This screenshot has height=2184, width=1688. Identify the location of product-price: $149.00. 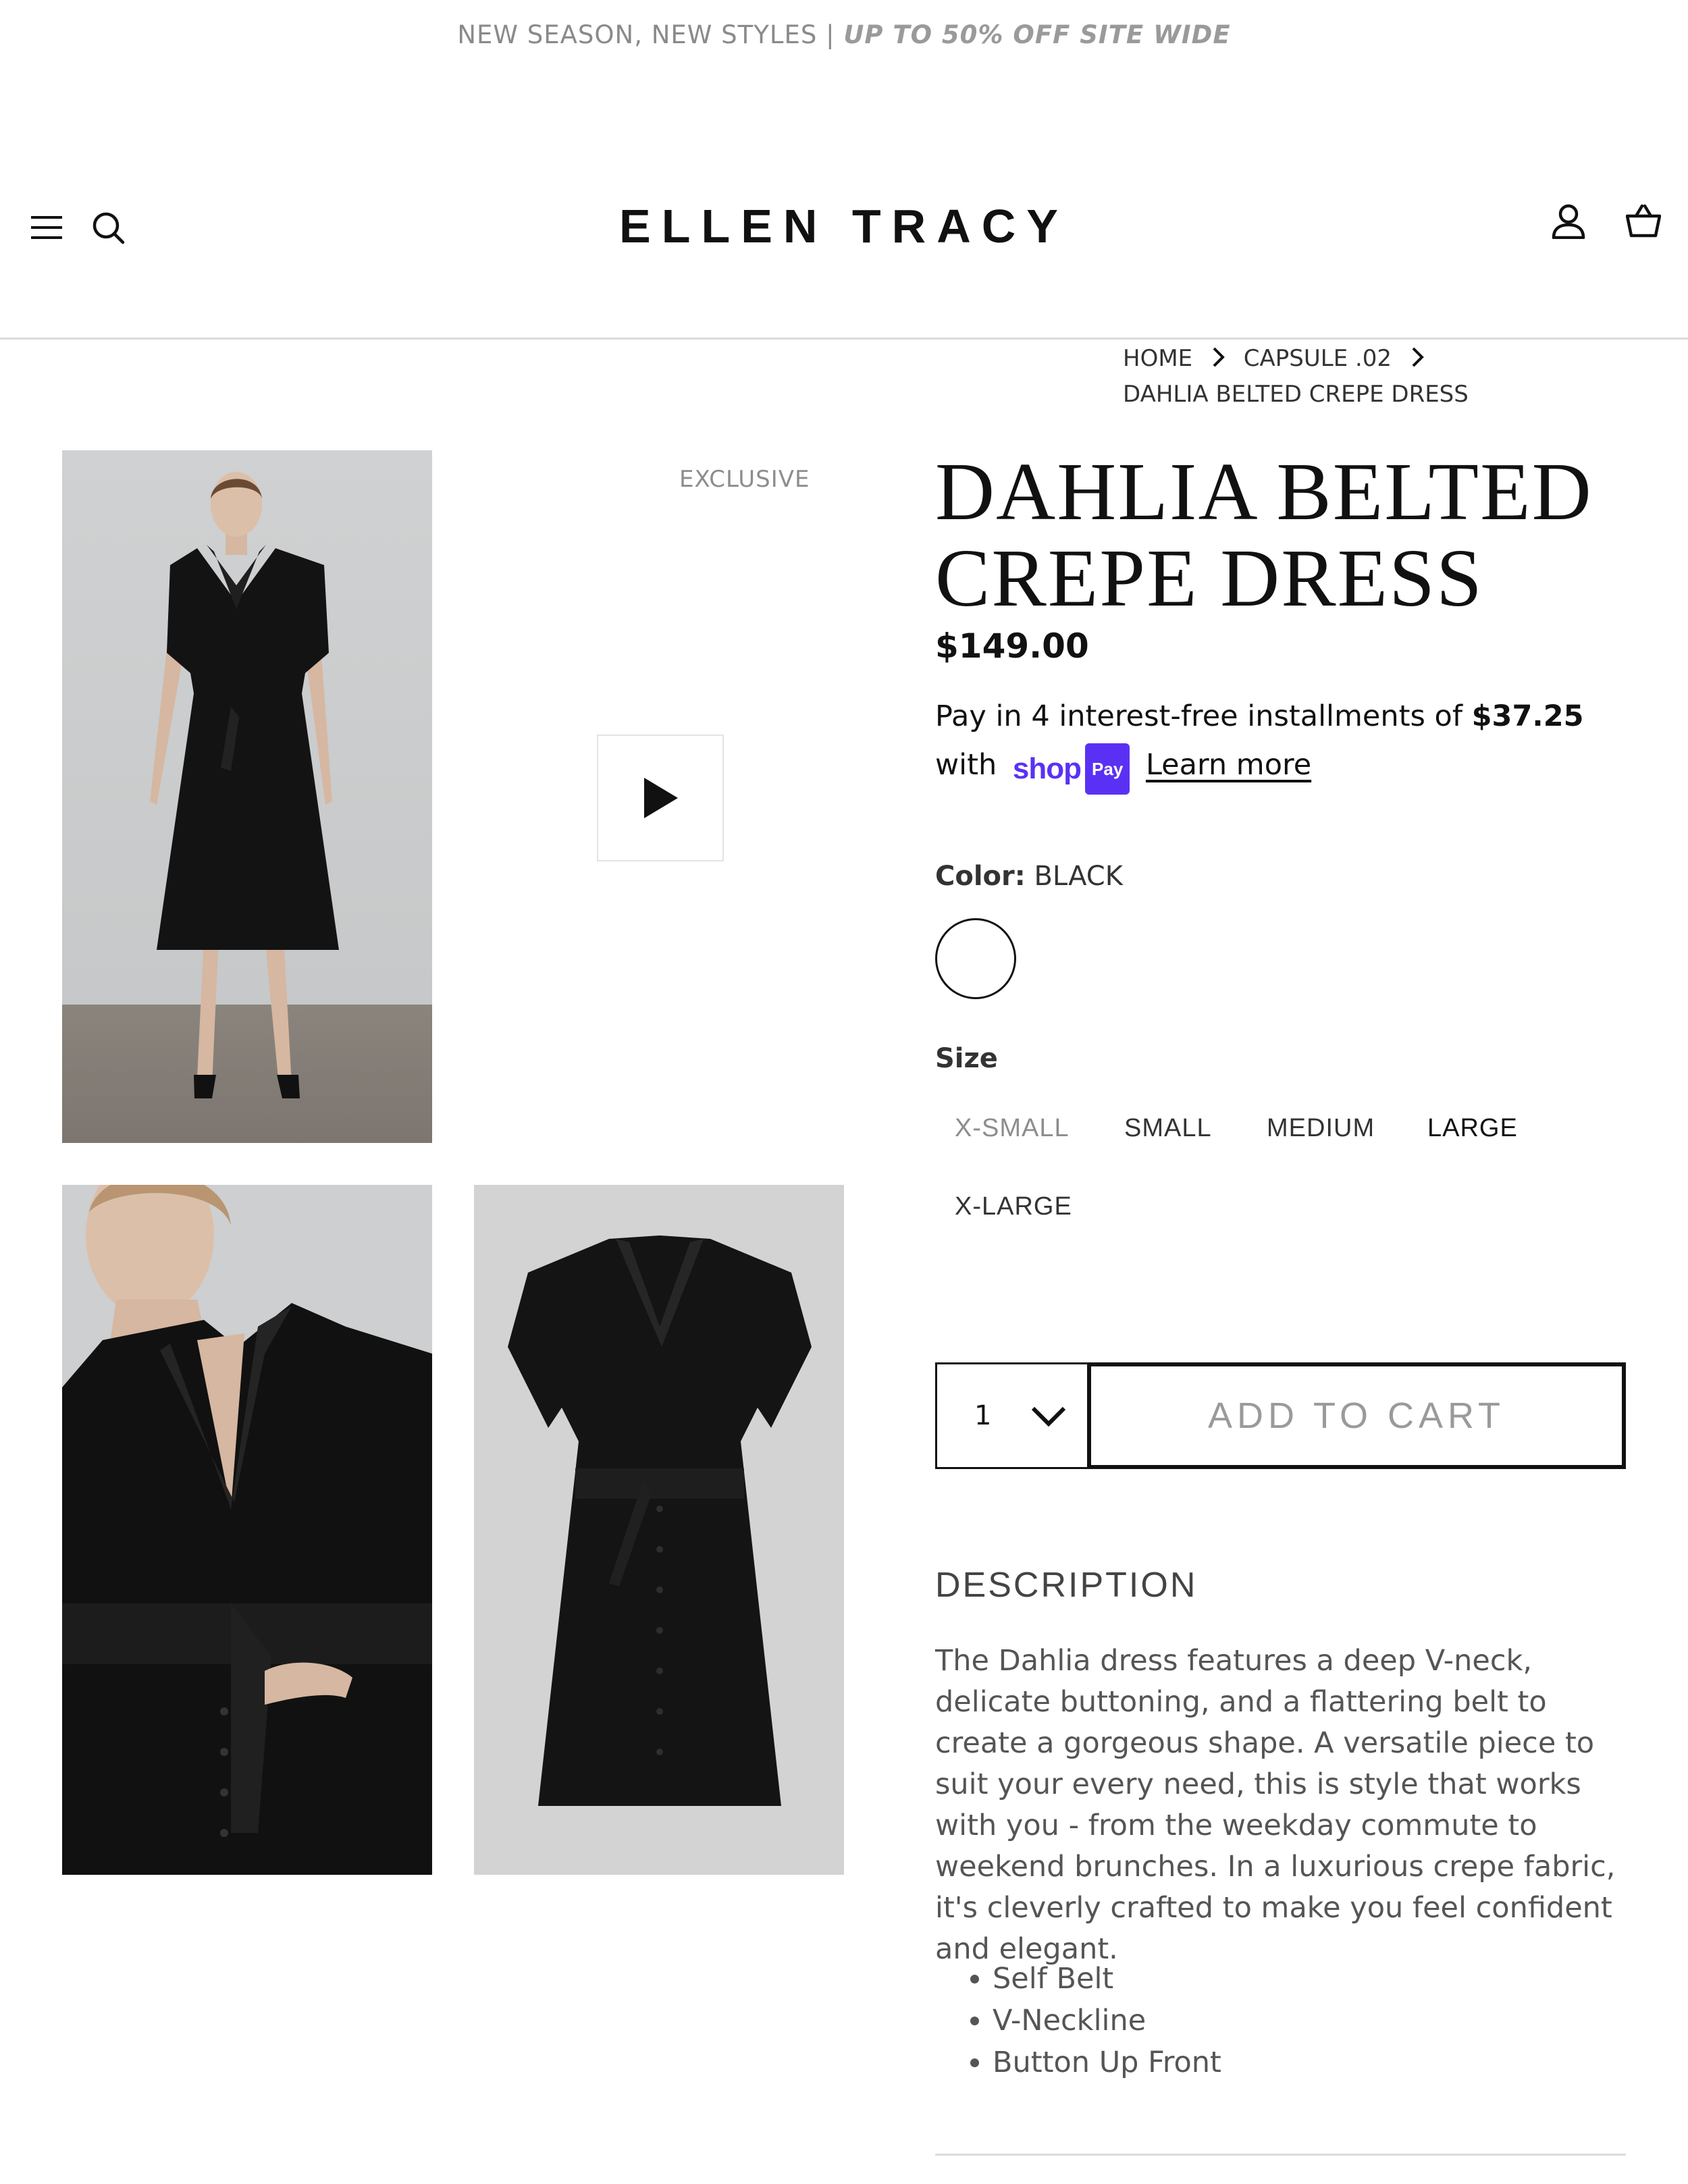
(1012, 646).